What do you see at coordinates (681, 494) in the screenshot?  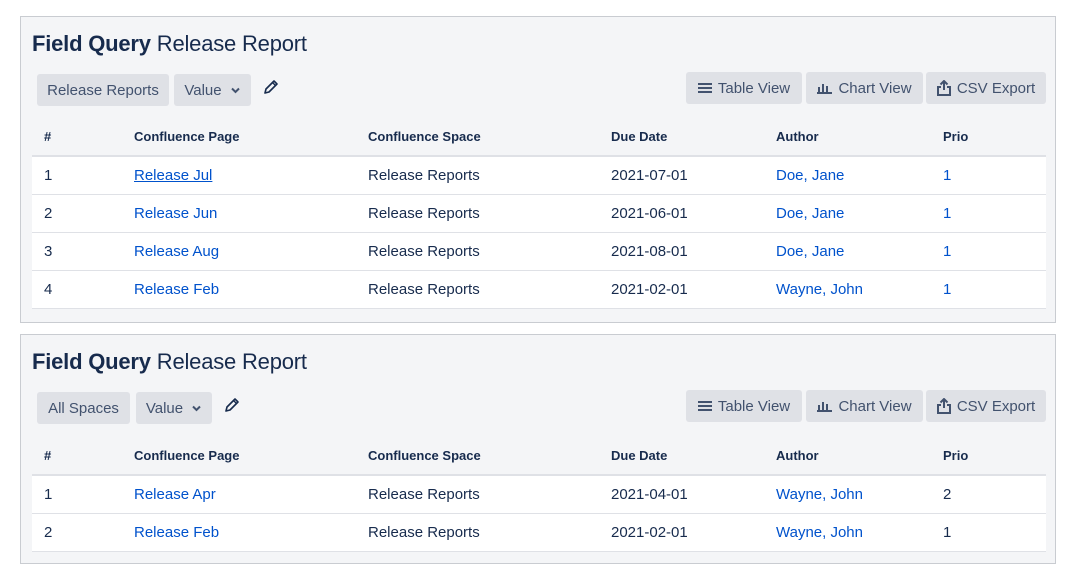 I see `cell-due-date: 2021-04-01` at bounding box center [681, 494].